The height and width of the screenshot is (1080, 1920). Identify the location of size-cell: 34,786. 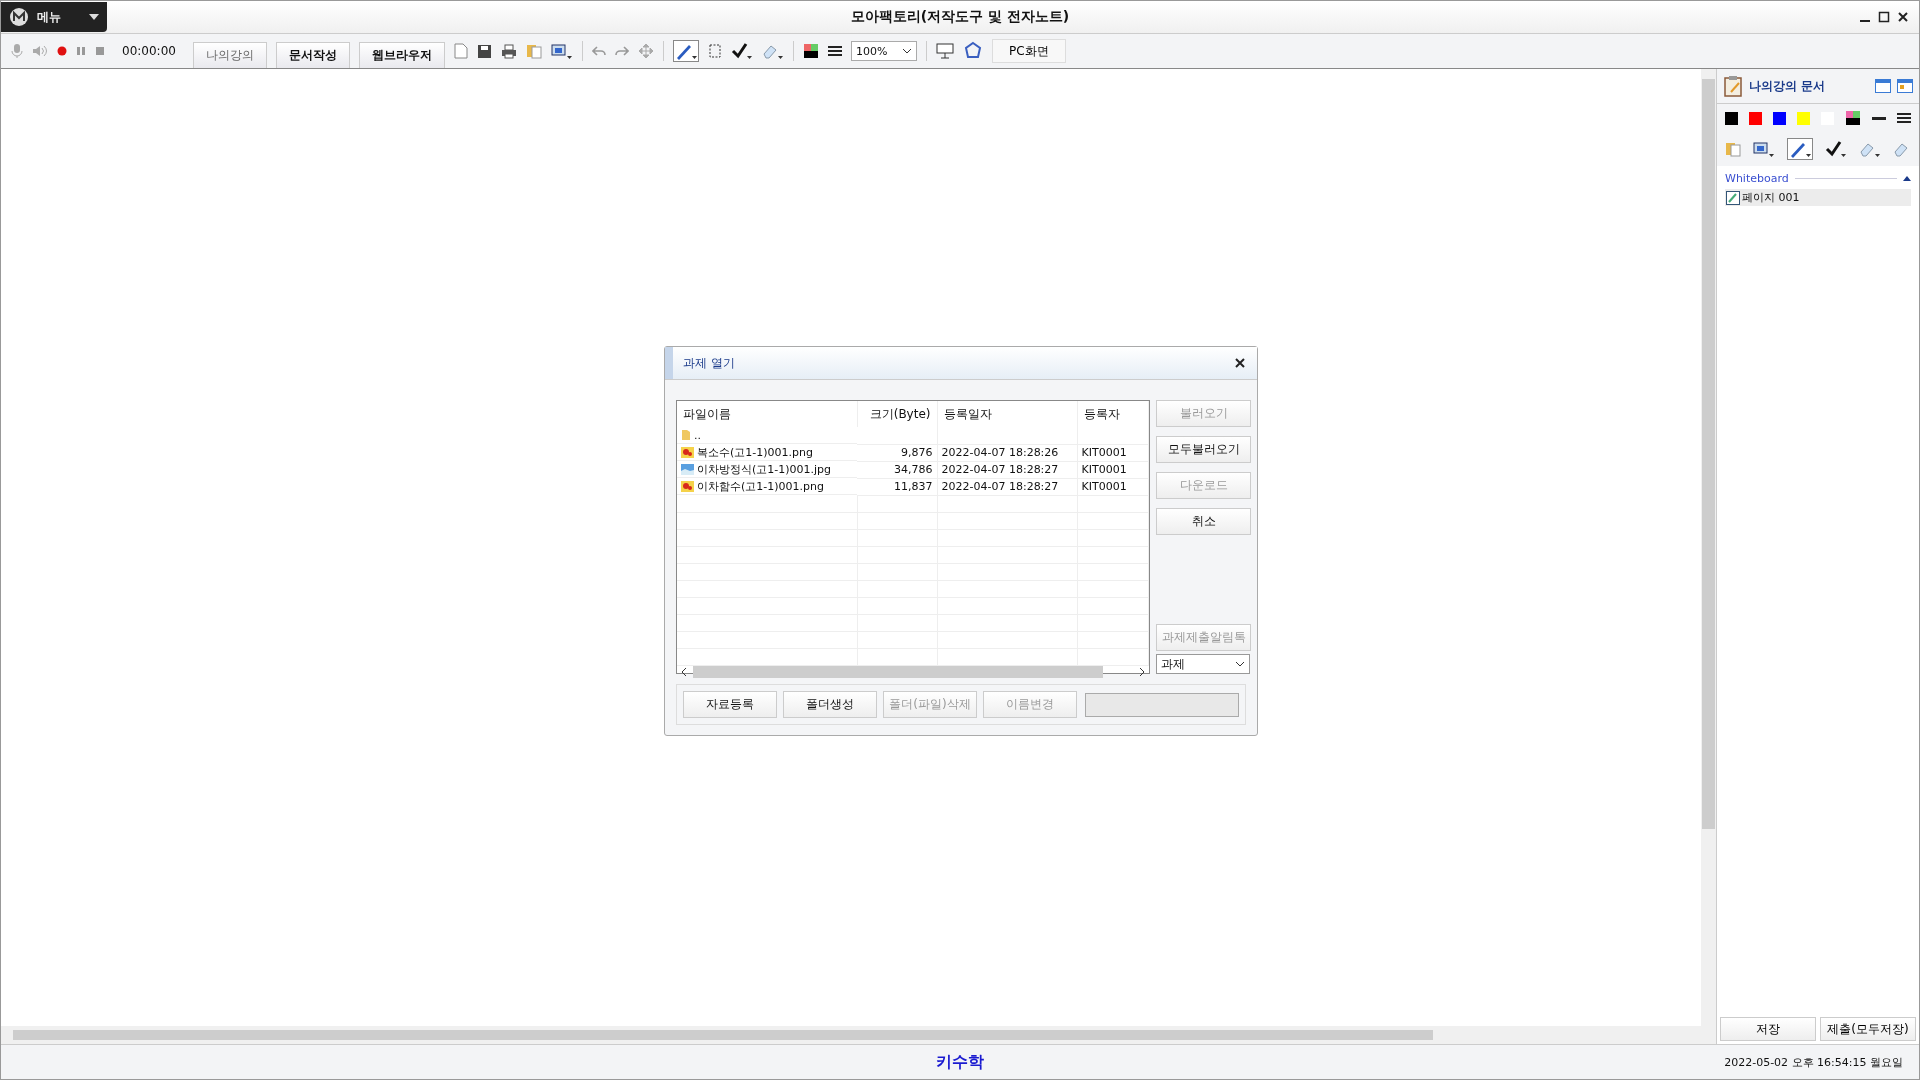
(913, 469).